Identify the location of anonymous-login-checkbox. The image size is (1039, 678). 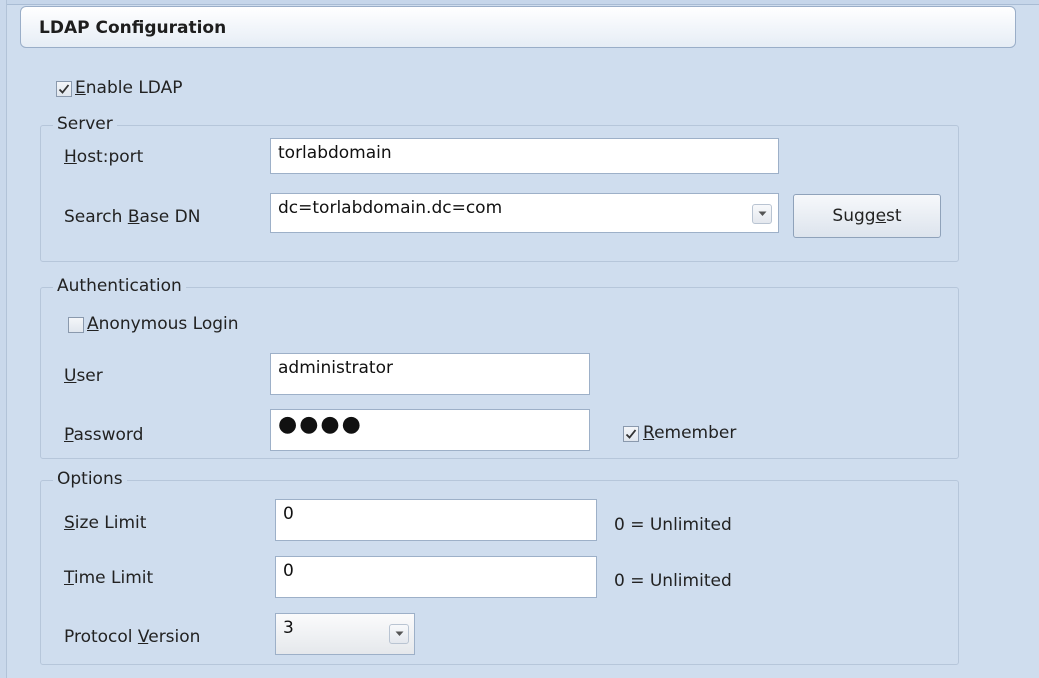
(76, 325).